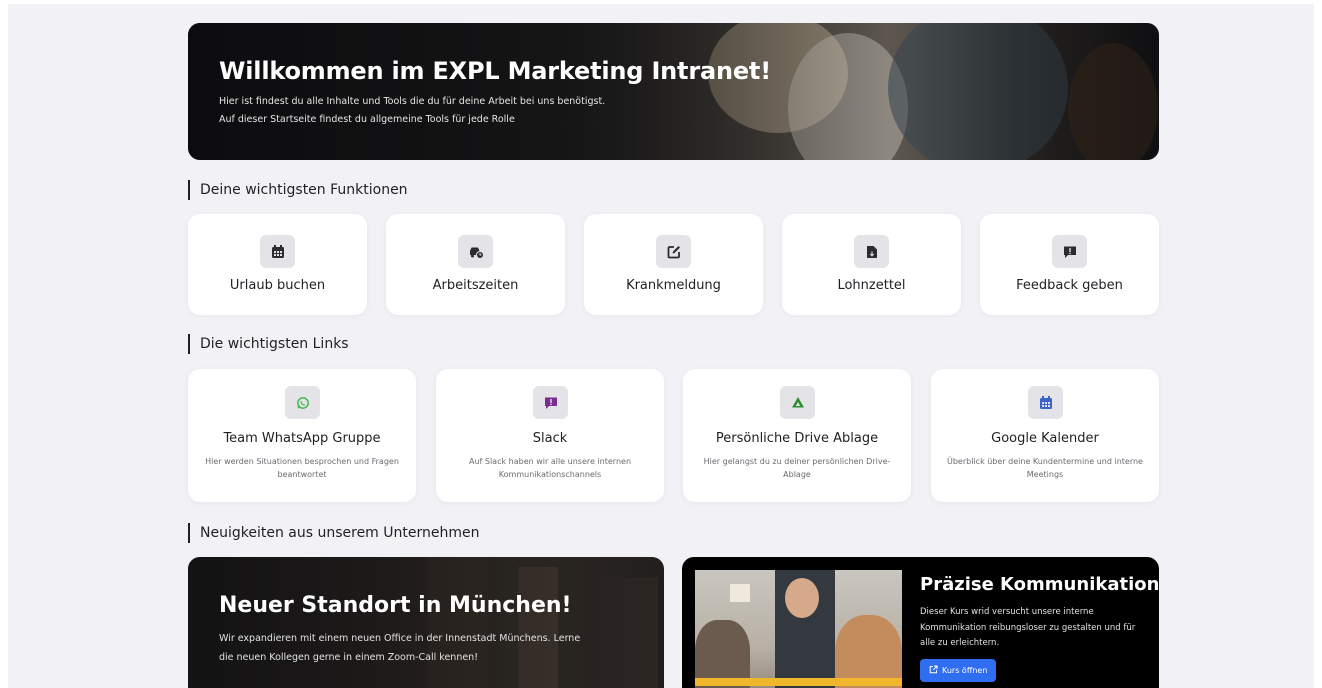 The image size is (1322, 688). I want to click on function-card-urlaub: Urlaub buchen, so click(277, 264).